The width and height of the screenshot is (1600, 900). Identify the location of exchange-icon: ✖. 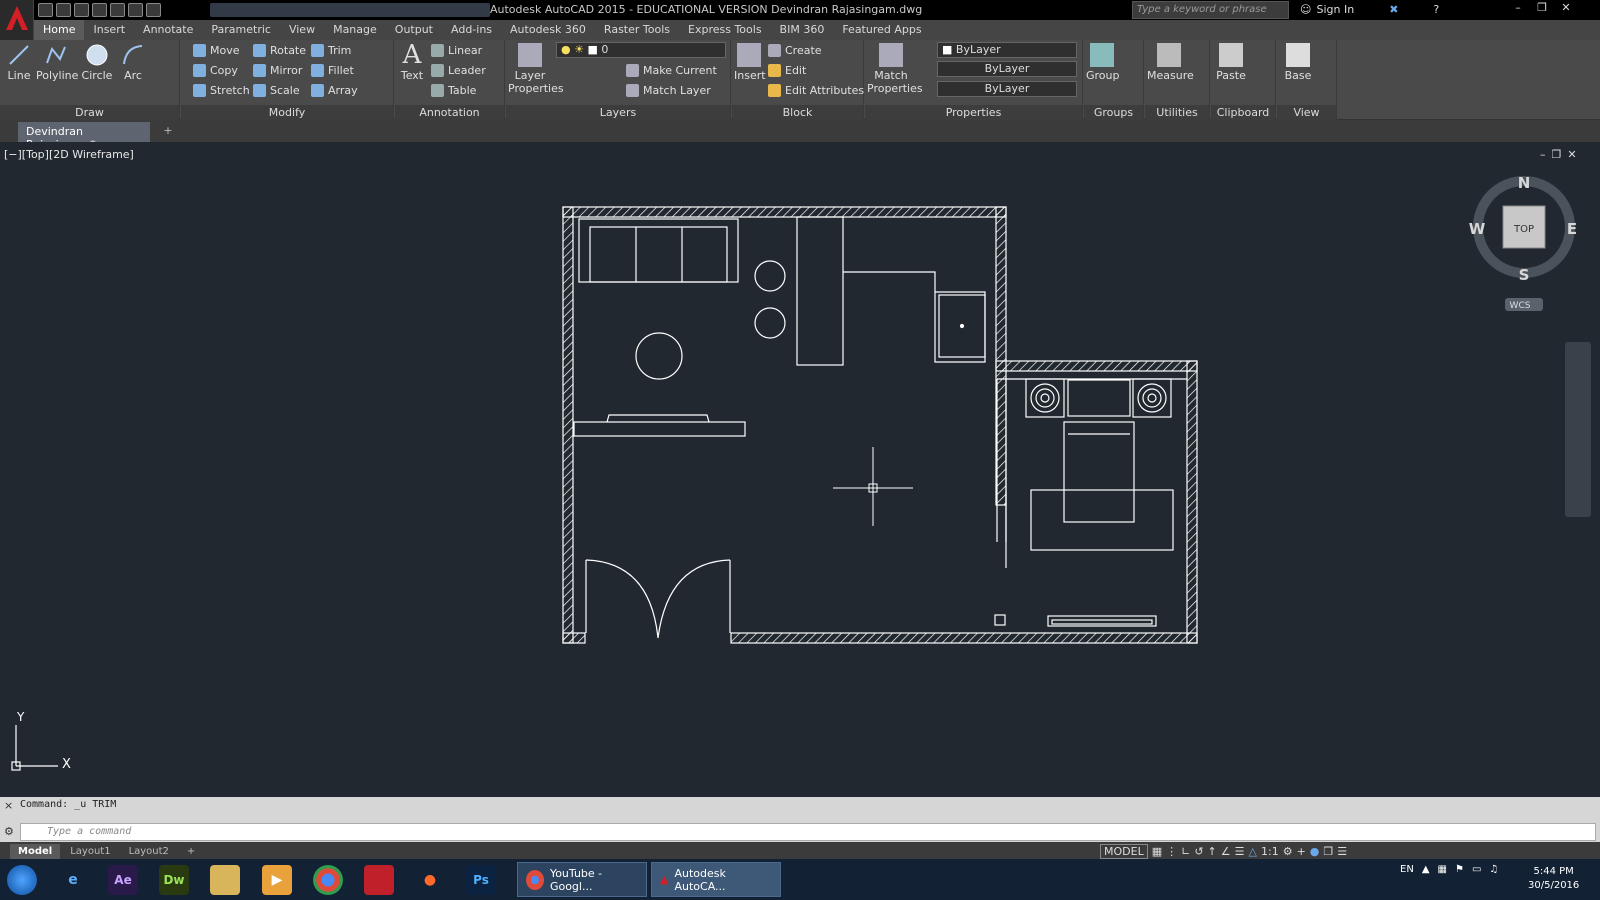
(1393, 9).